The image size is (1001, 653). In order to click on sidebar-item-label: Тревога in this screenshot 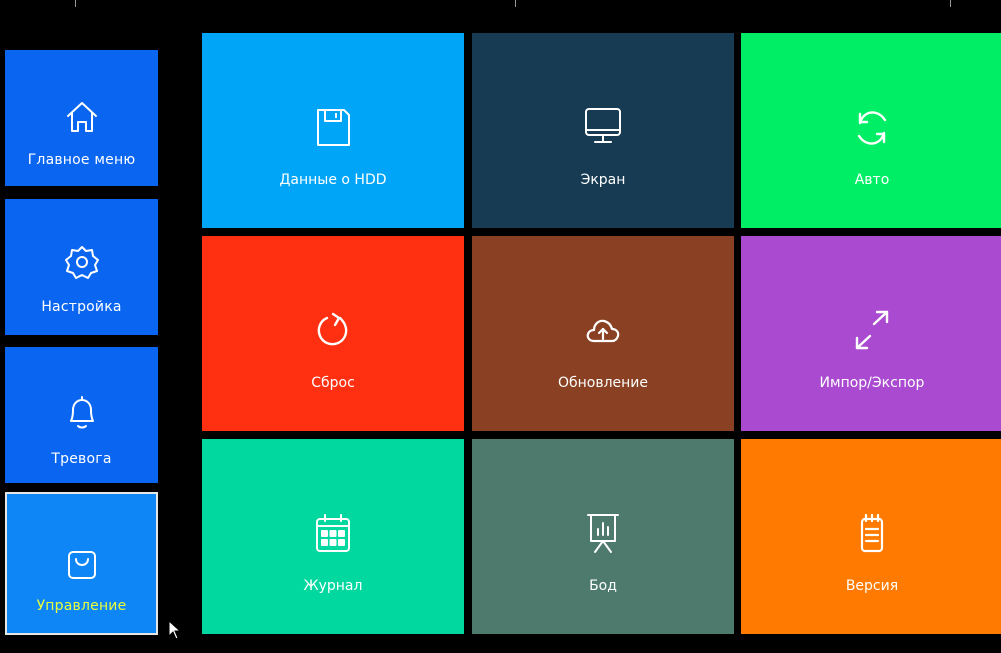, I will do `click(81, 459)`.